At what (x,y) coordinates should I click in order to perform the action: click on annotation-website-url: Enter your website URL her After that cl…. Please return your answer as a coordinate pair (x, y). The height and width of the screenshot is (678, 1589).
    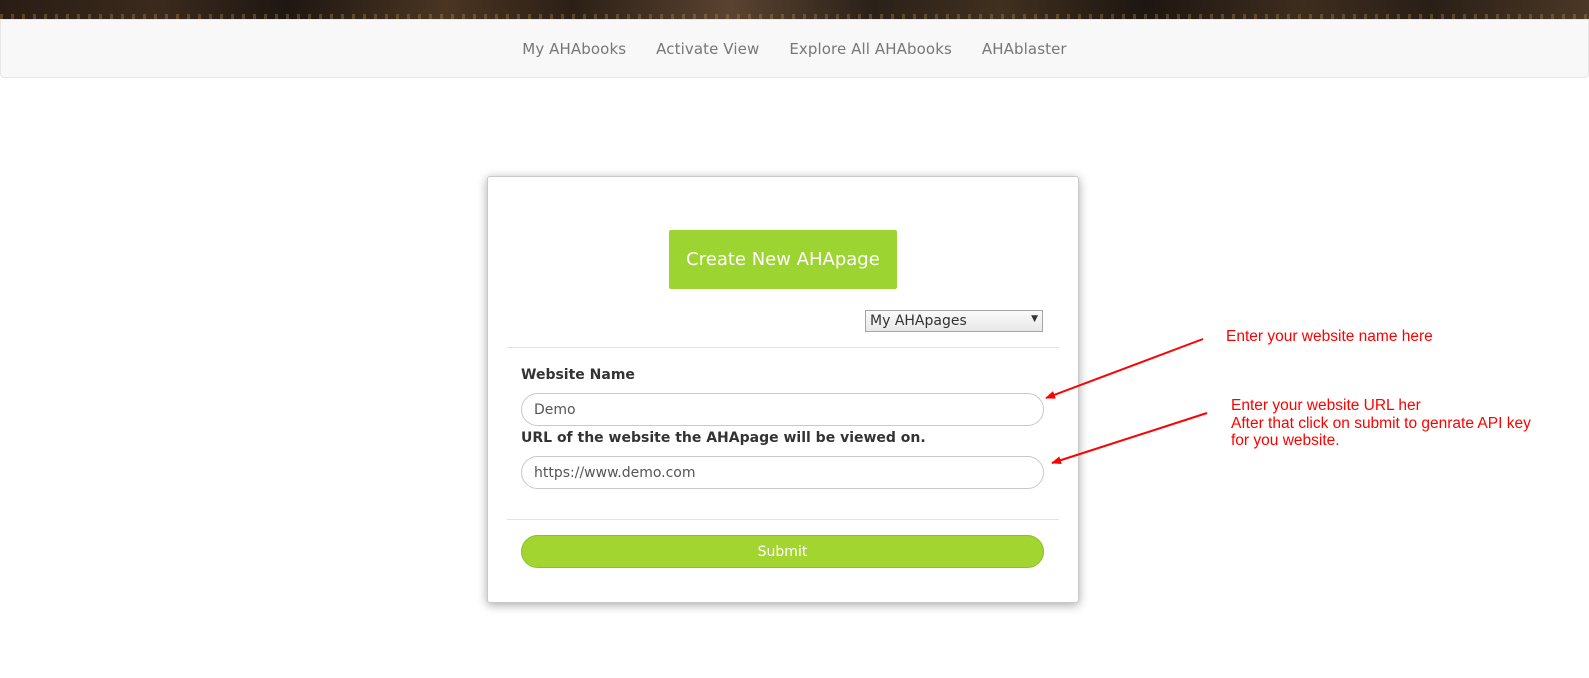
    Looking at the image, I should click on (1381, 423).